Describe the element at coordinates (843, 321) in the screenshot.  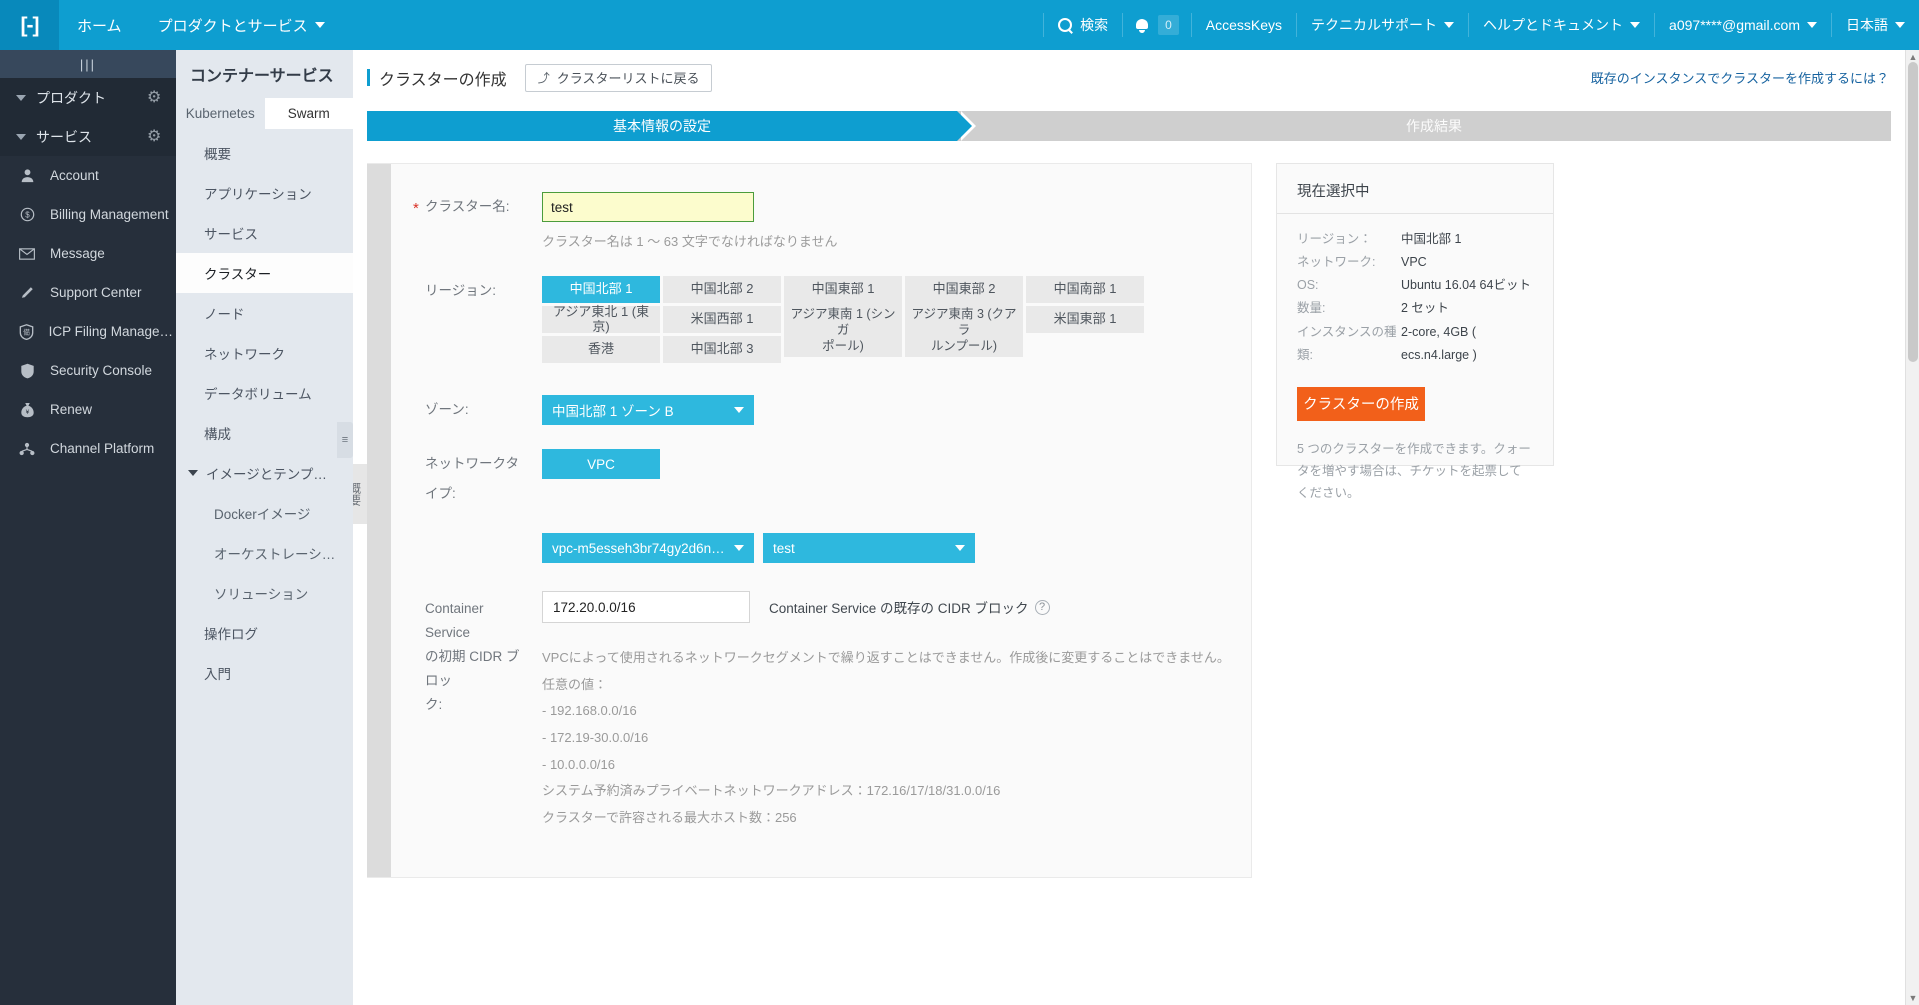
I see `region-ase1-line1: アジア東南 1 (シンガ` at that location.